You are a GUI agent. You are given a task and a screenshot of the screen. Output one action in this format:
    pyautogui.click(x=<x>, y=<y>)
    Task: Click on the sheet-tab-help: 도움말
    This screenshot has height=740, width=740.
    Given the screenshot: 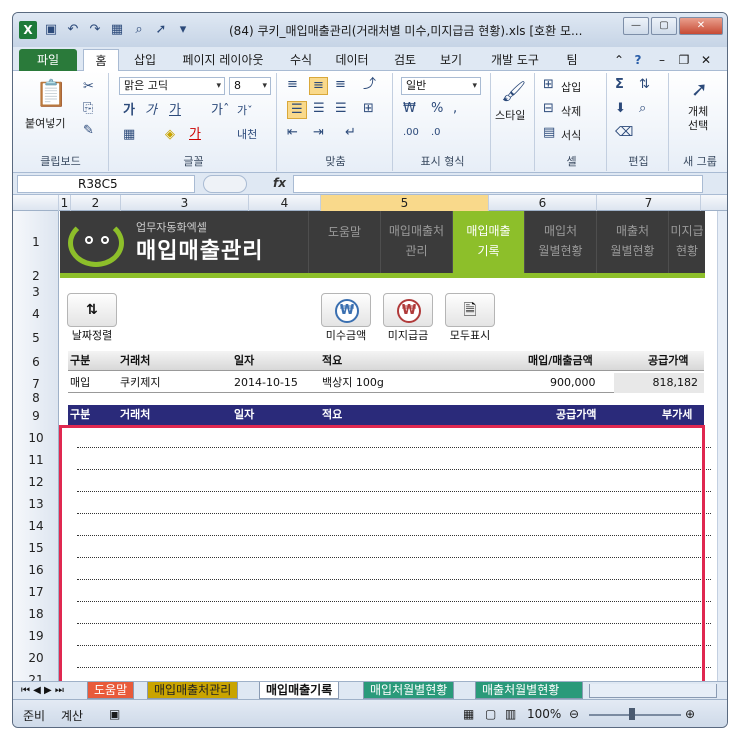 What is the action you would take?
    pyautogui.click(x=111, y=690)
    